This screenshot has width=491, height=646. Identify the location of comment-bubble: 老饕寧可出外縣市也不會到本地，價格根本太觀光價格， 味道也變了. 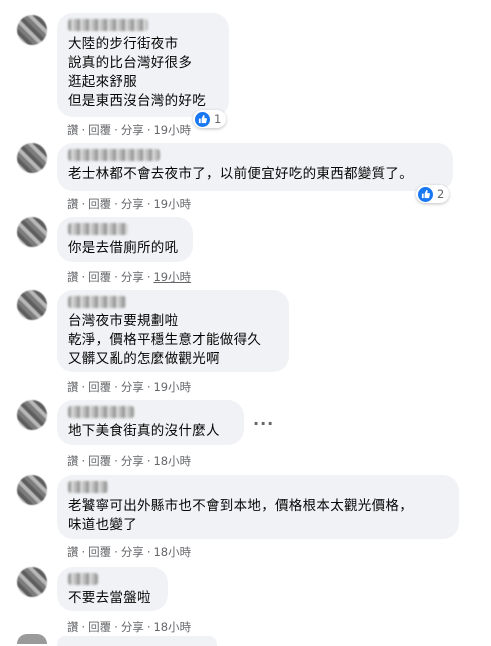
(258, 507).